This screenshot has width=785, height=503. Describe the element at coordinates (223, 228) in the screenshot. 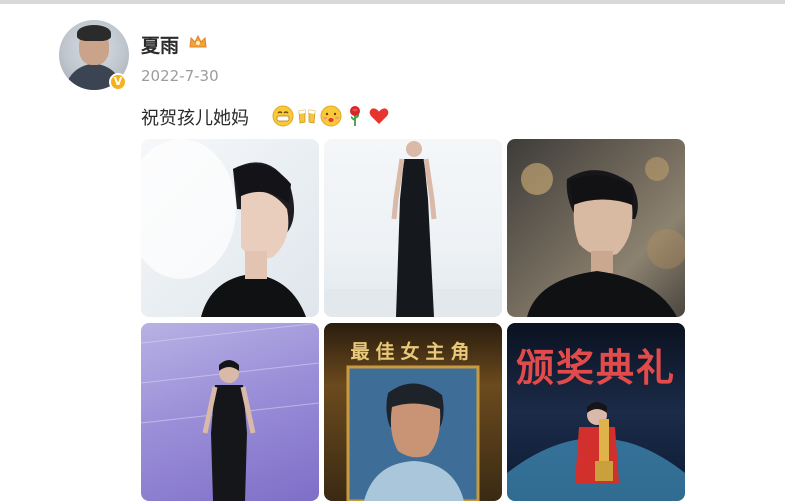

I see `photo-1-image` at that location.